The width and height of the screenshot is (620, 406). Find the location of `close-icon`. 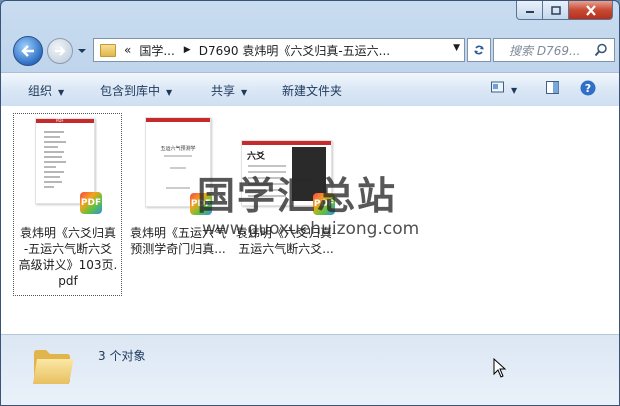

close-icon is located at coordinates (590, 10).